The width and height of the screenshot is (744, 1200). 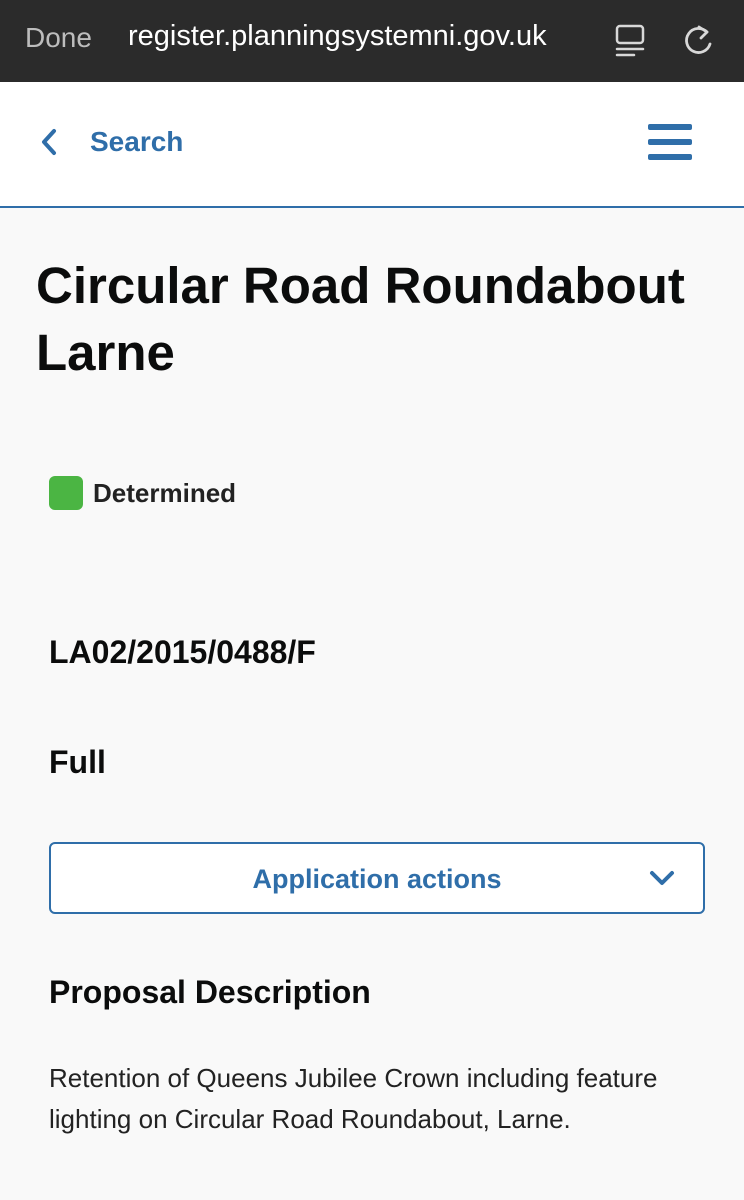 I want to click on application-reference: LA02/2015/0488/F, so click(x=182, y=652).